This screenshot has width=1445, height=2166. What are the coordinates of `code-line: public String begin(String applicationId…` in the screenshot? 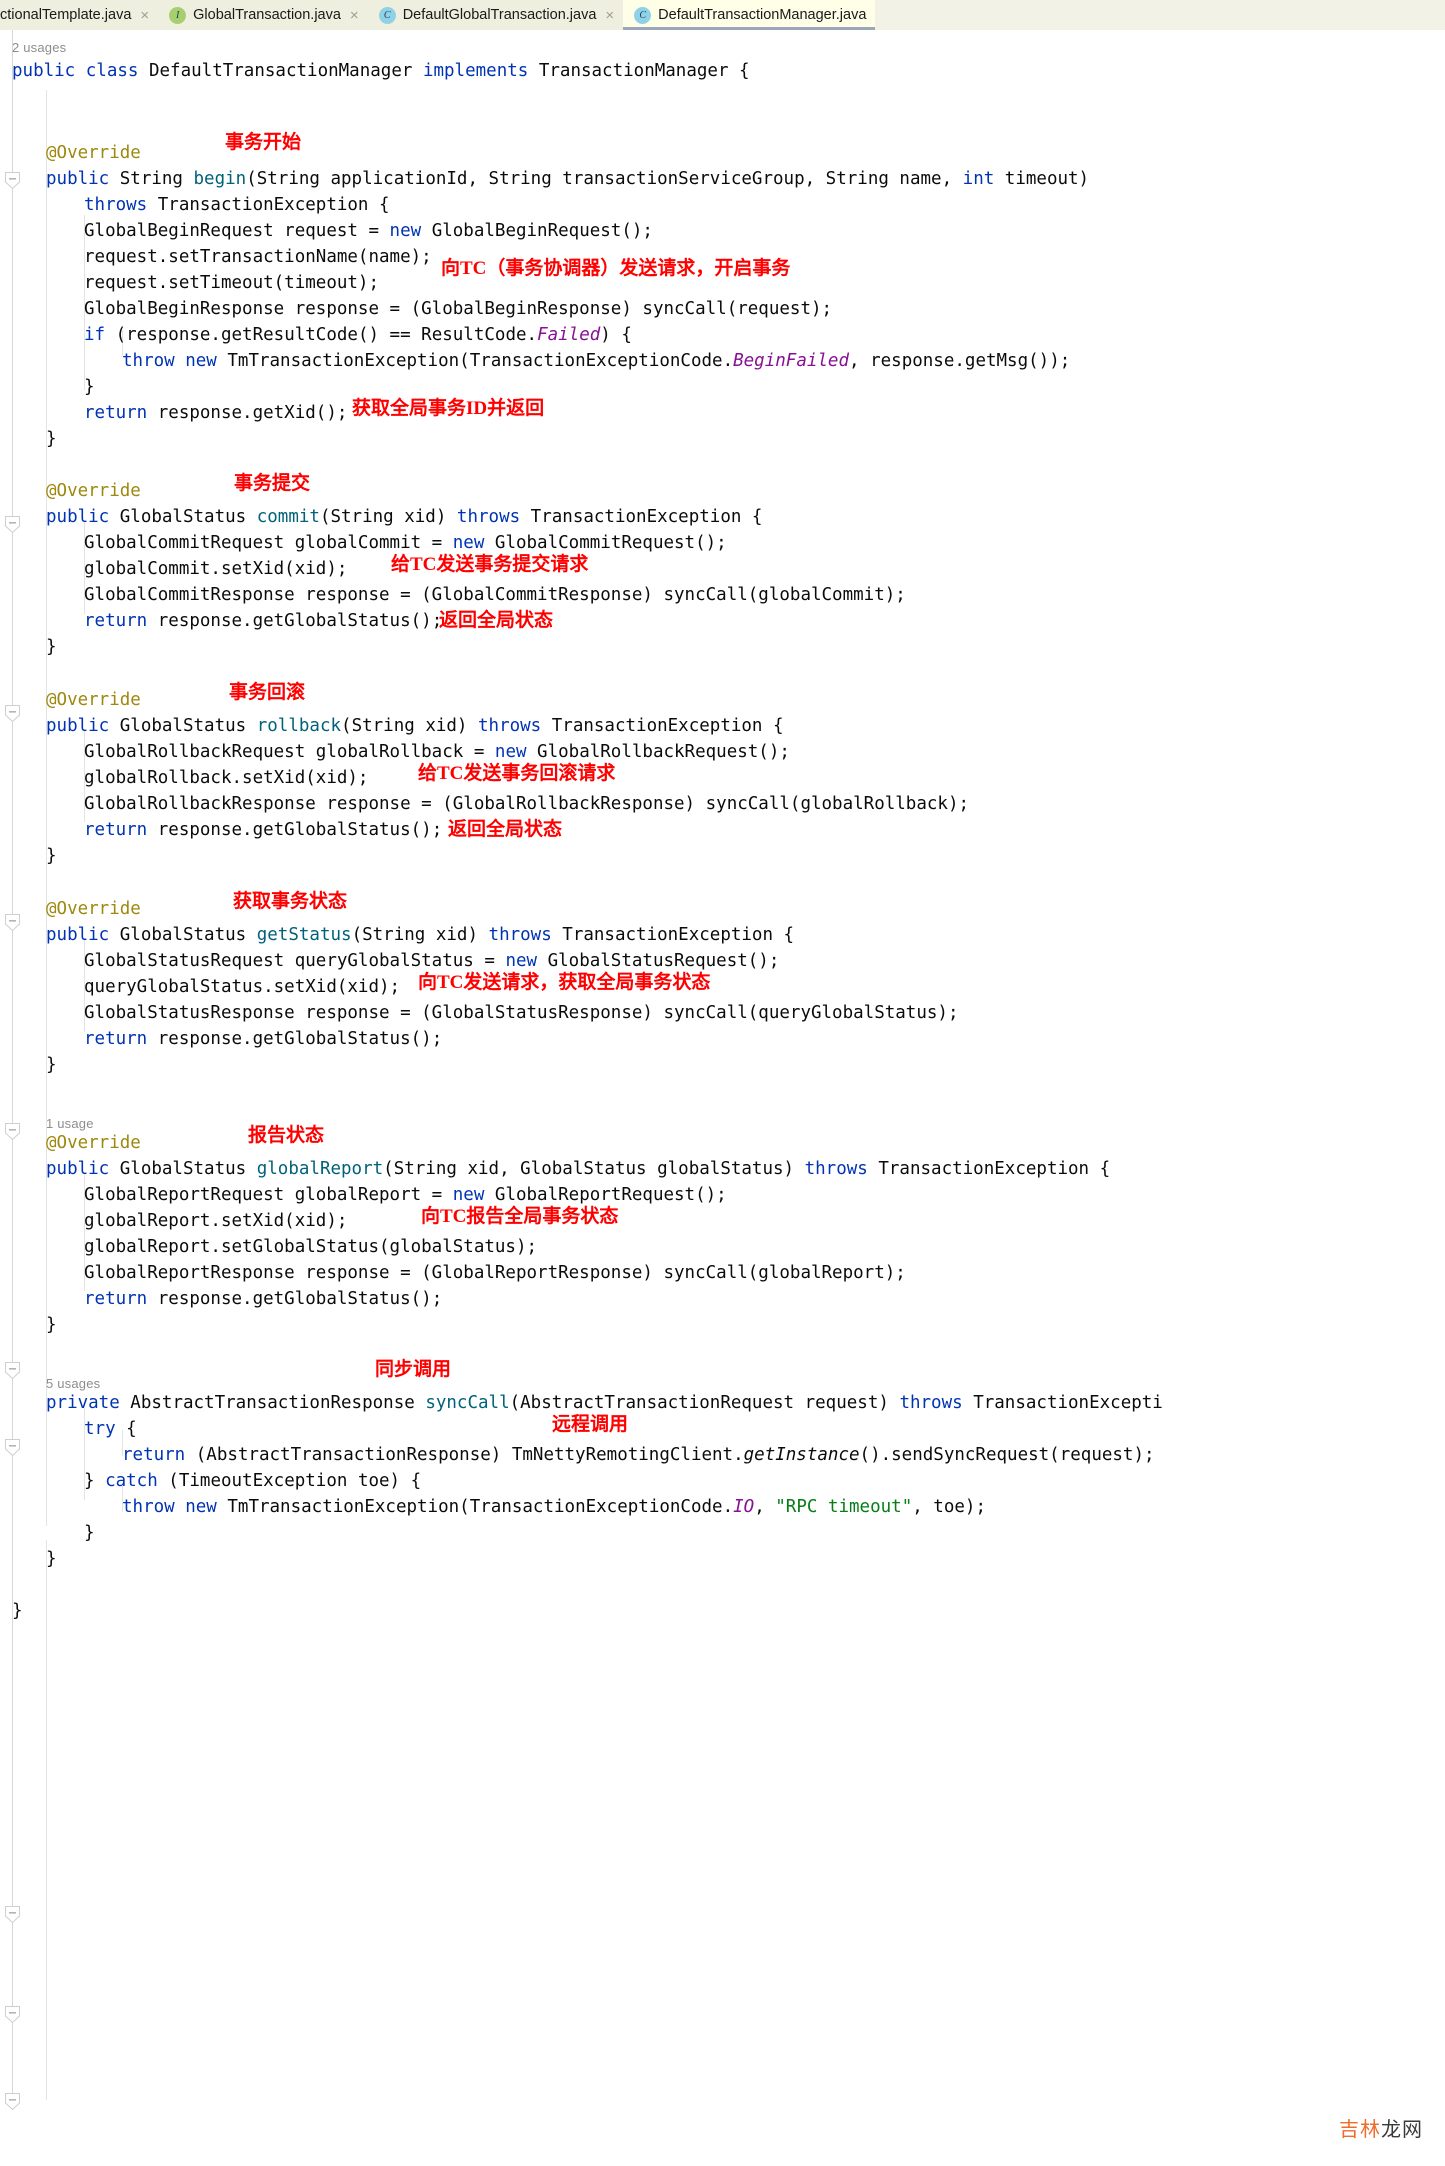 It's located at (568, 179).